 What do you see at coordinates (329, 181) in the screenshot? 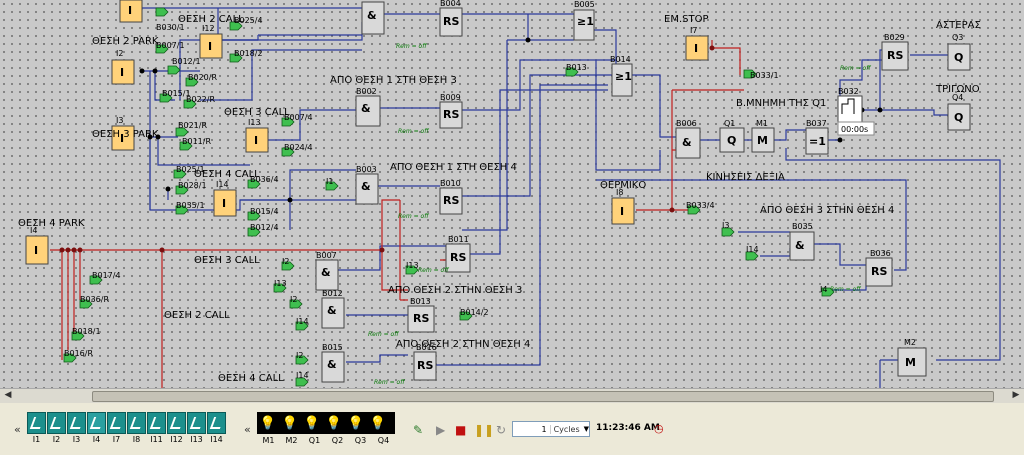
I see `ref-label: I1` at bounding box center [329, 181].